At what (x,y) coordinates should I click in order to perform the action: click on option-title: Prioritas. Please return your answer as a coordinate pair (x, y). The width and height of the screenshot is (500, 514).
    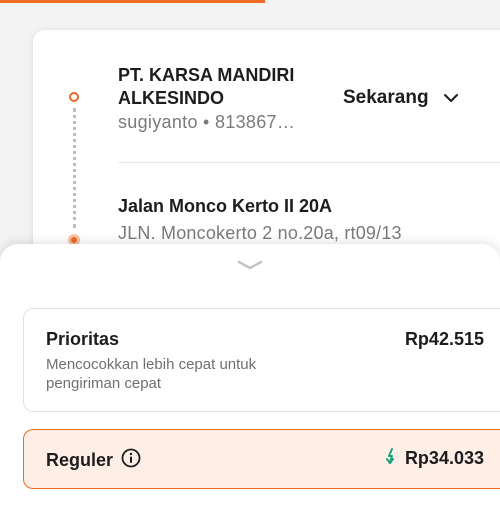
    Looking at the image, I should click on (83, 339).